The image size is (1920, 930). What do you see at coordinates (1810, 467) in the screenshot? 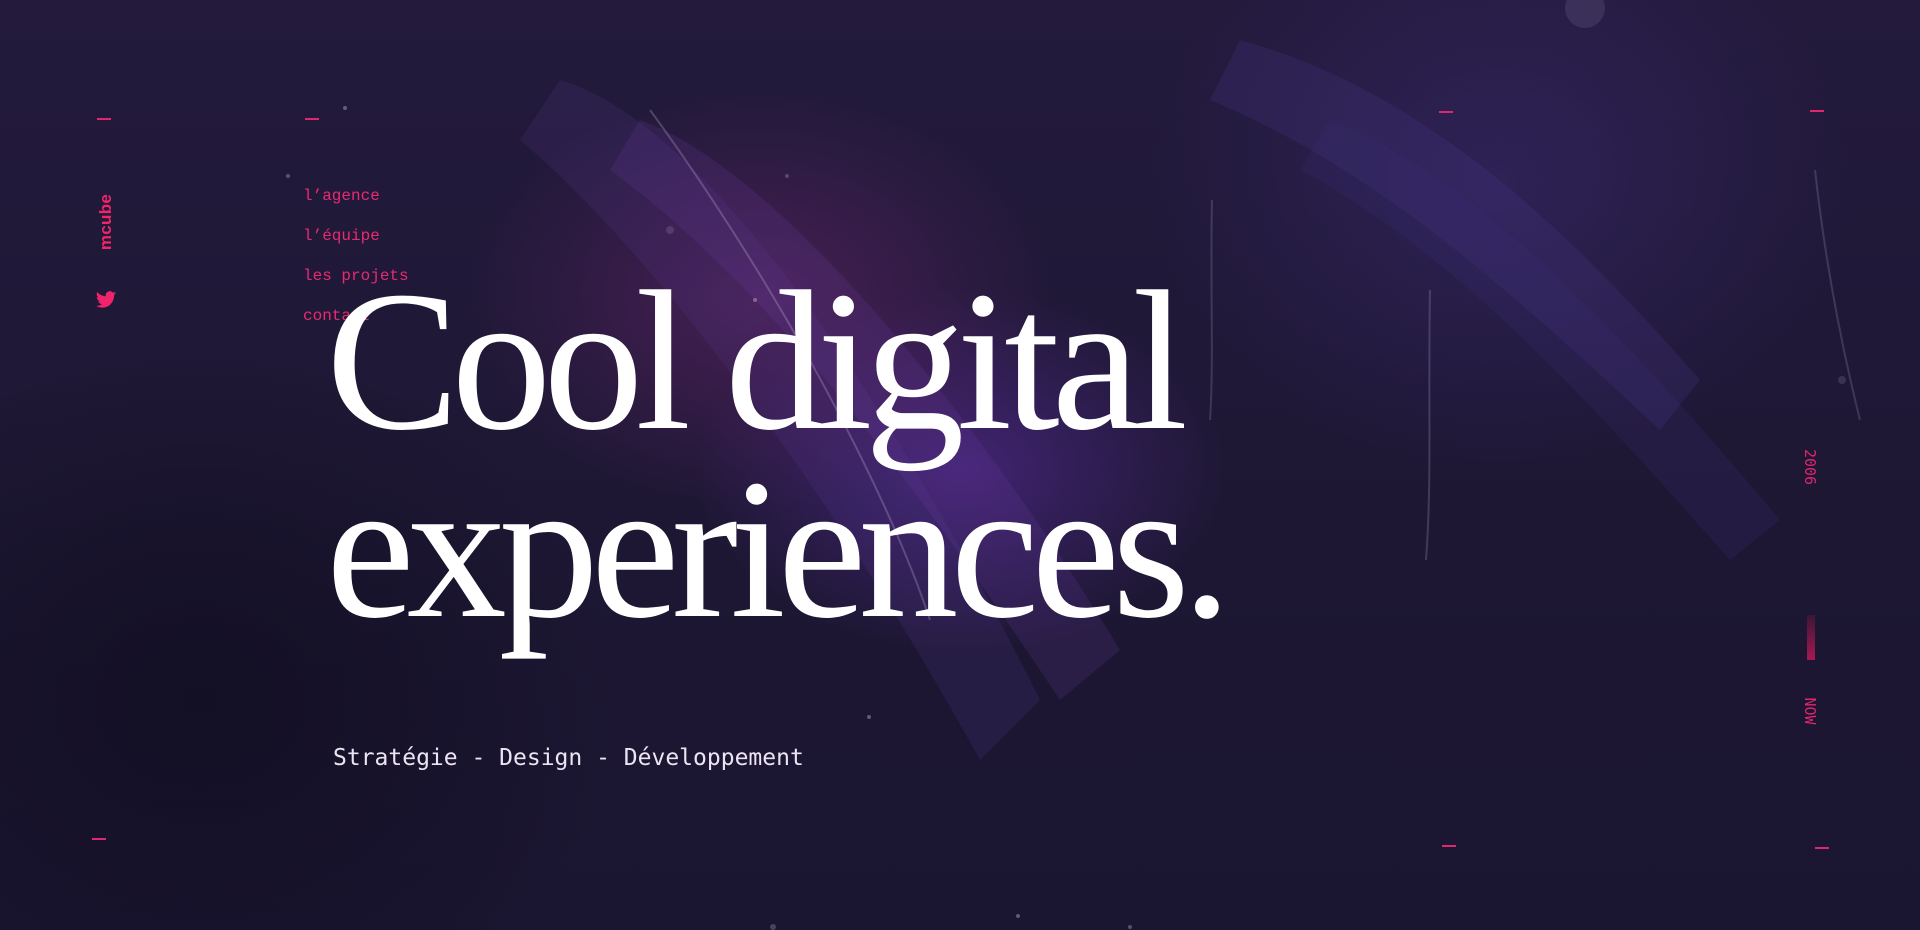
I see `timeline-start-label: 2006` at bounding box center [1810, 467].